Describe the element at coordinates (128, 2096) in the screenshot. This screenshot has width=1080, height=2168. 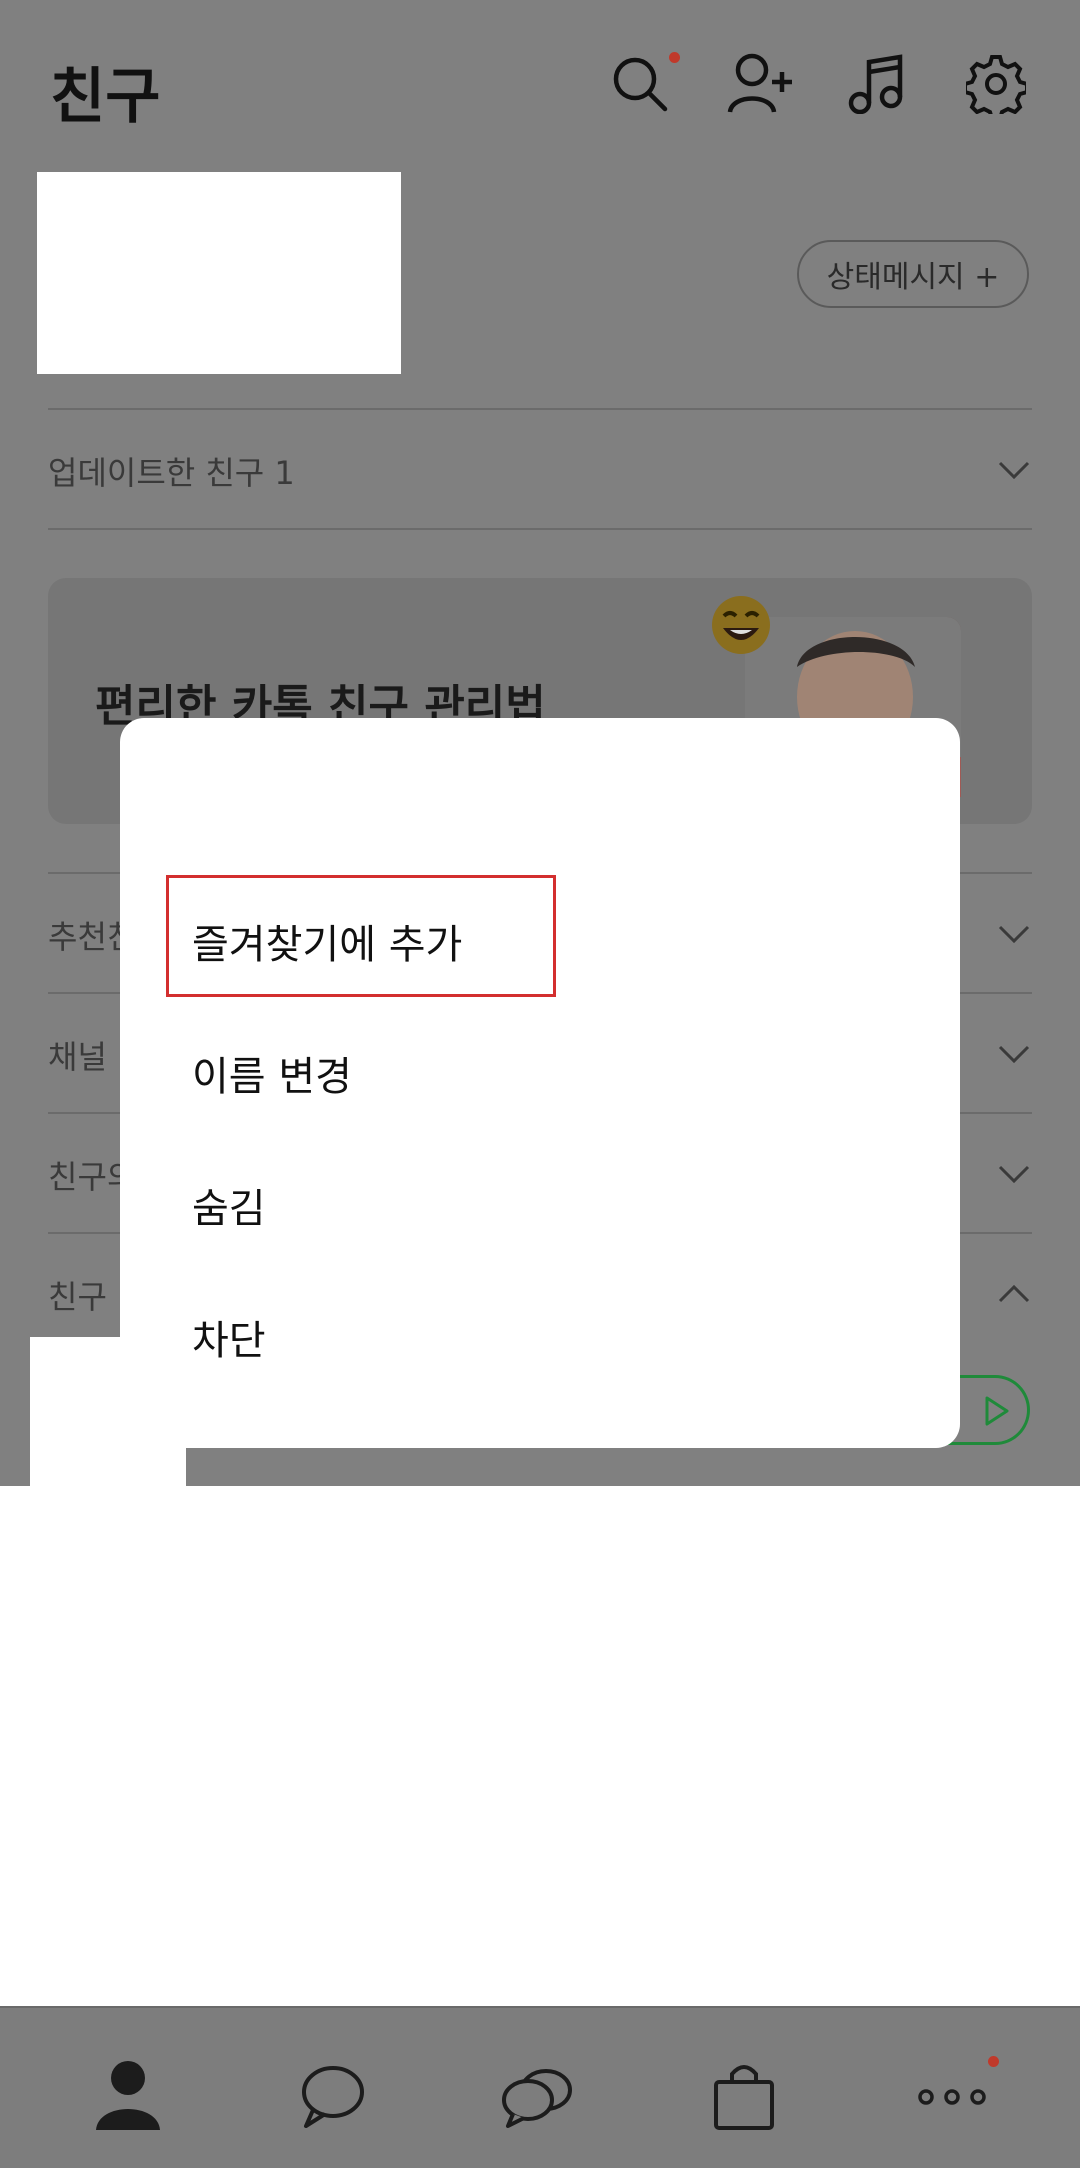
I see `person-icon` at that location.